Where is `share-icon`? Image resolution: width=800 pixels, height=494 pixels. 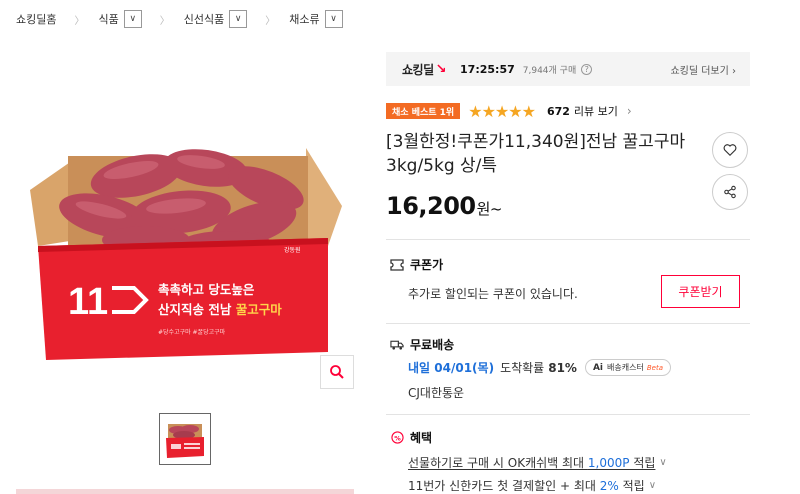 share-icon is located at coordinates (730, 192).